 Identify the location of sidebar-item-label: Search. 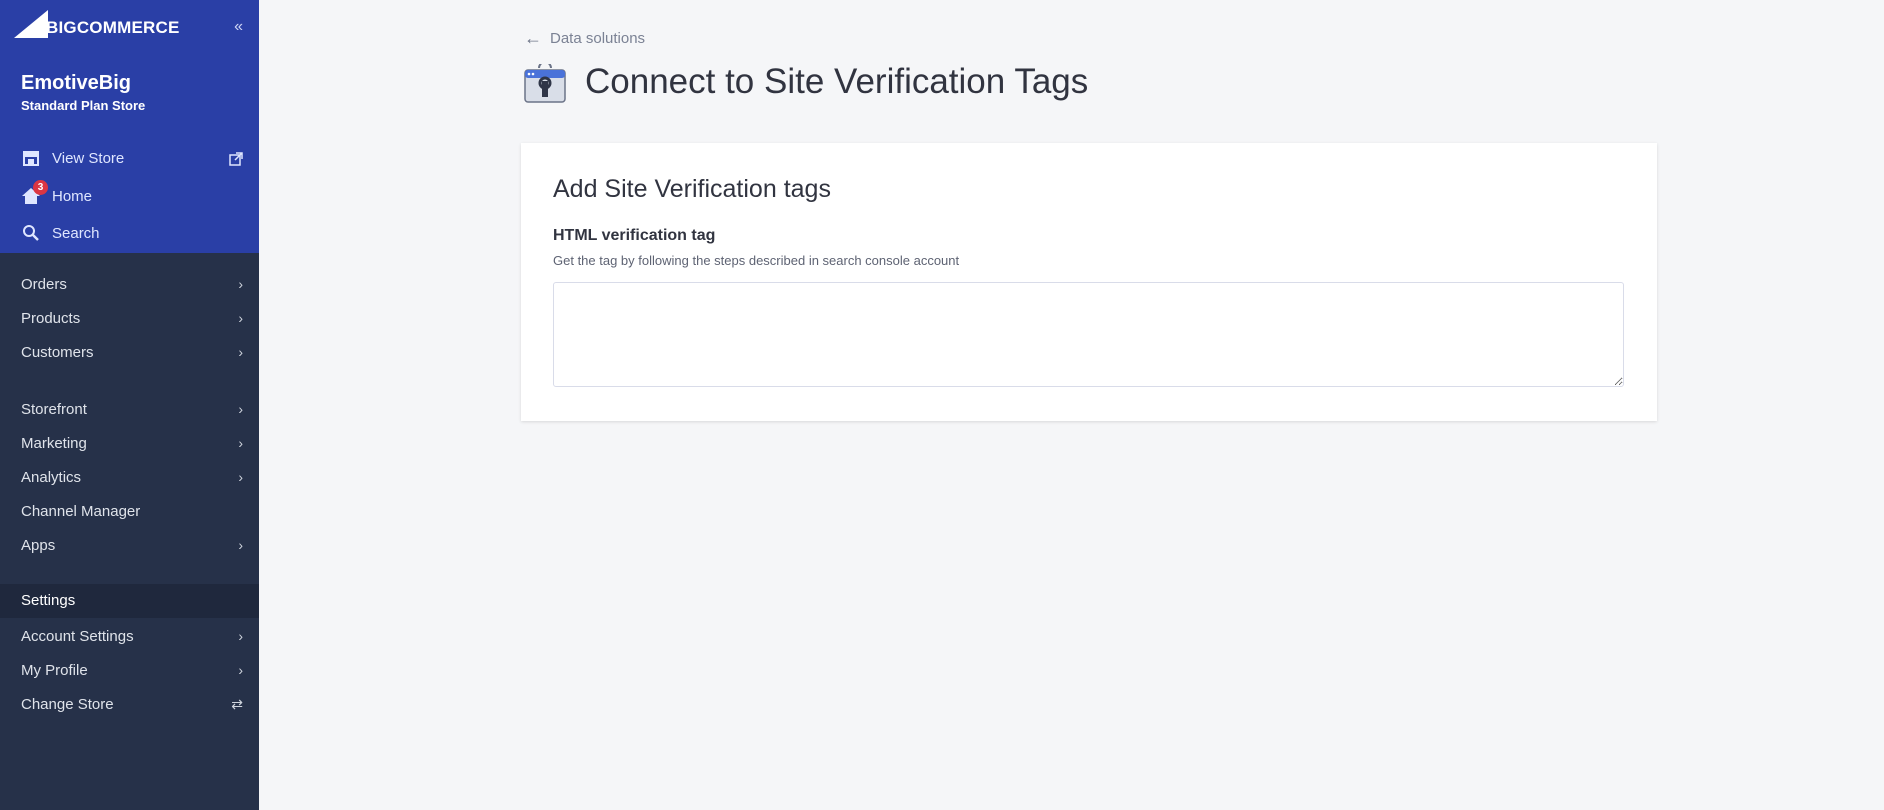
(76, 233).